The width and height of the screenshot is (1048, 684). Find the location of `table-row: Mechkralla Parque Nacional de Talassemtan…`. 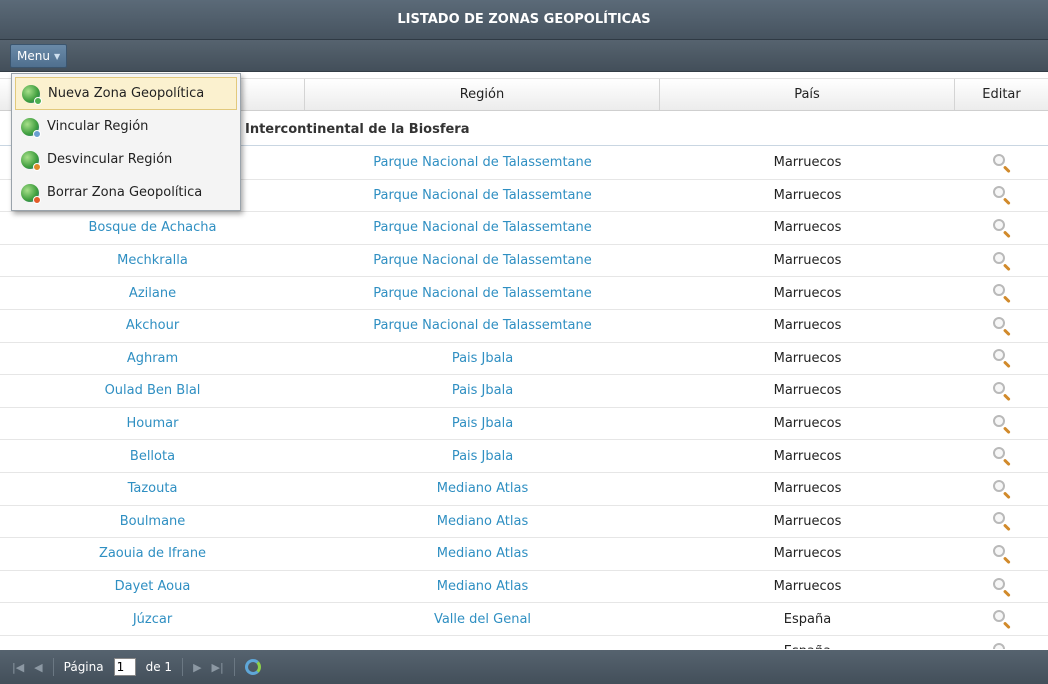

table-row: Mechkralla Parque Nacional de Talassemtan… is located at coordinates (524, 261).